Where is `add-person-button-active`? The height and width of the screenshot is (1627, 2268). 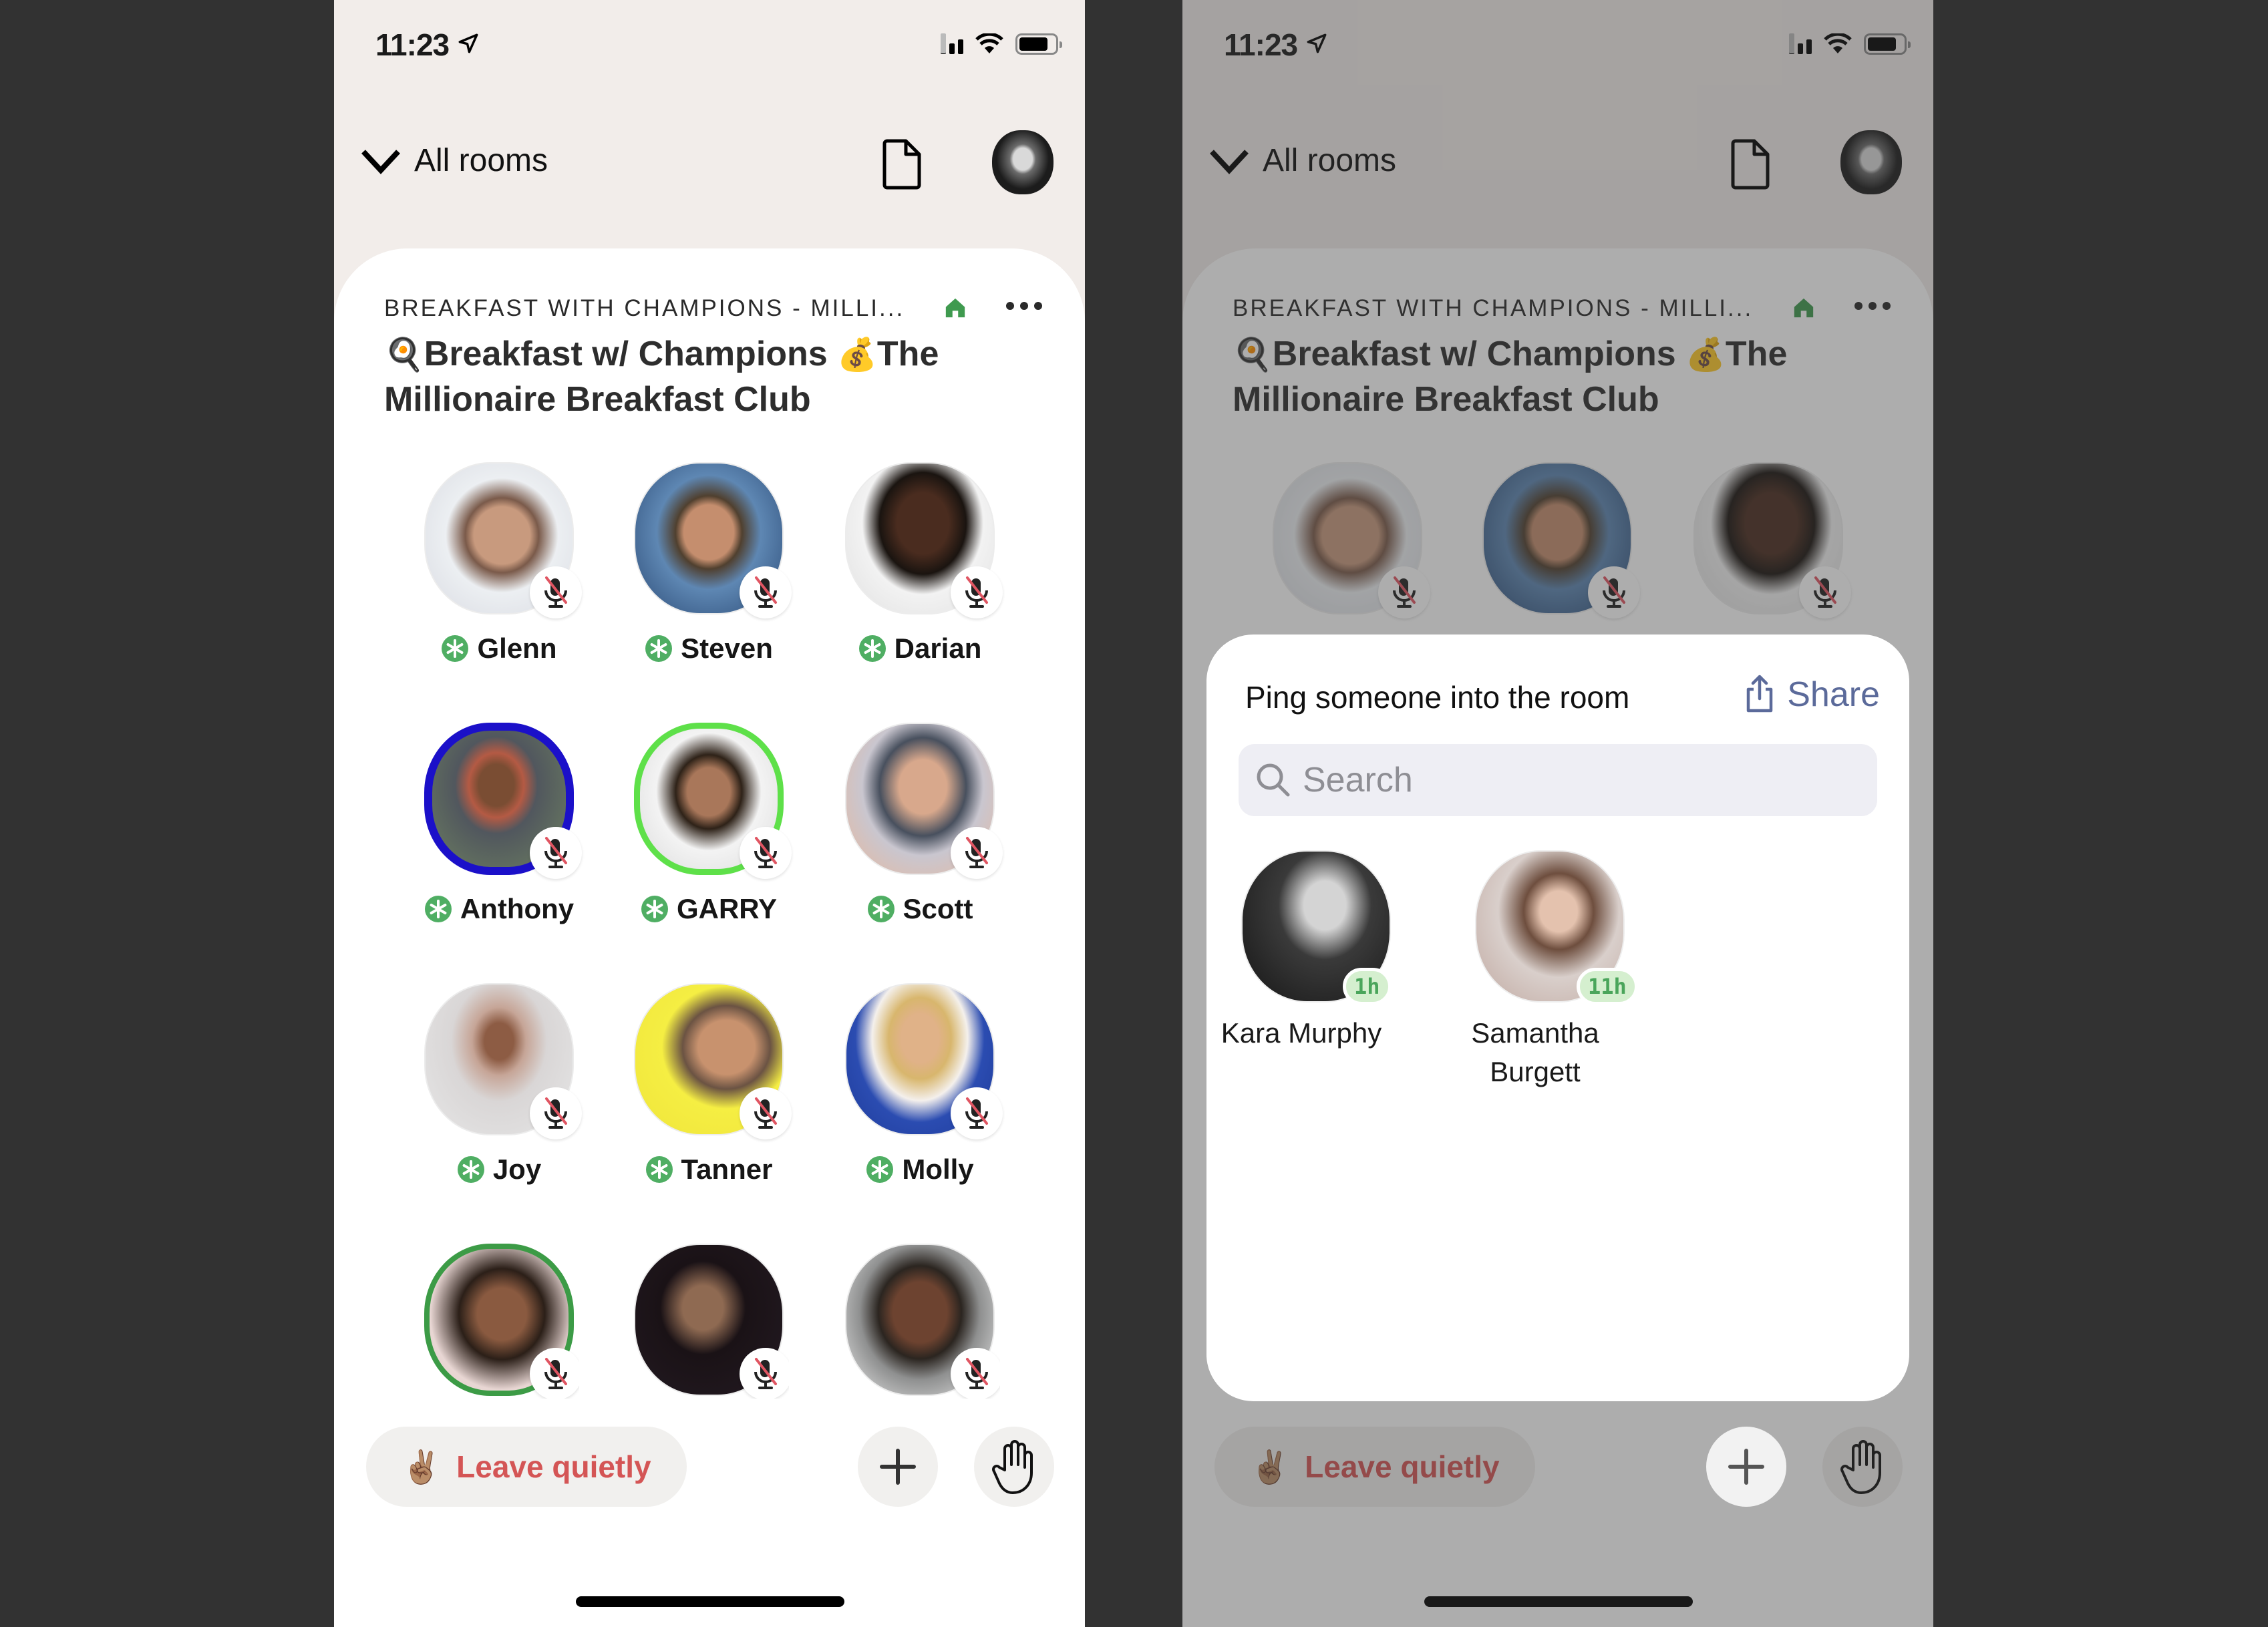
add-person-button-active is located at coordinates (1746, 1467).